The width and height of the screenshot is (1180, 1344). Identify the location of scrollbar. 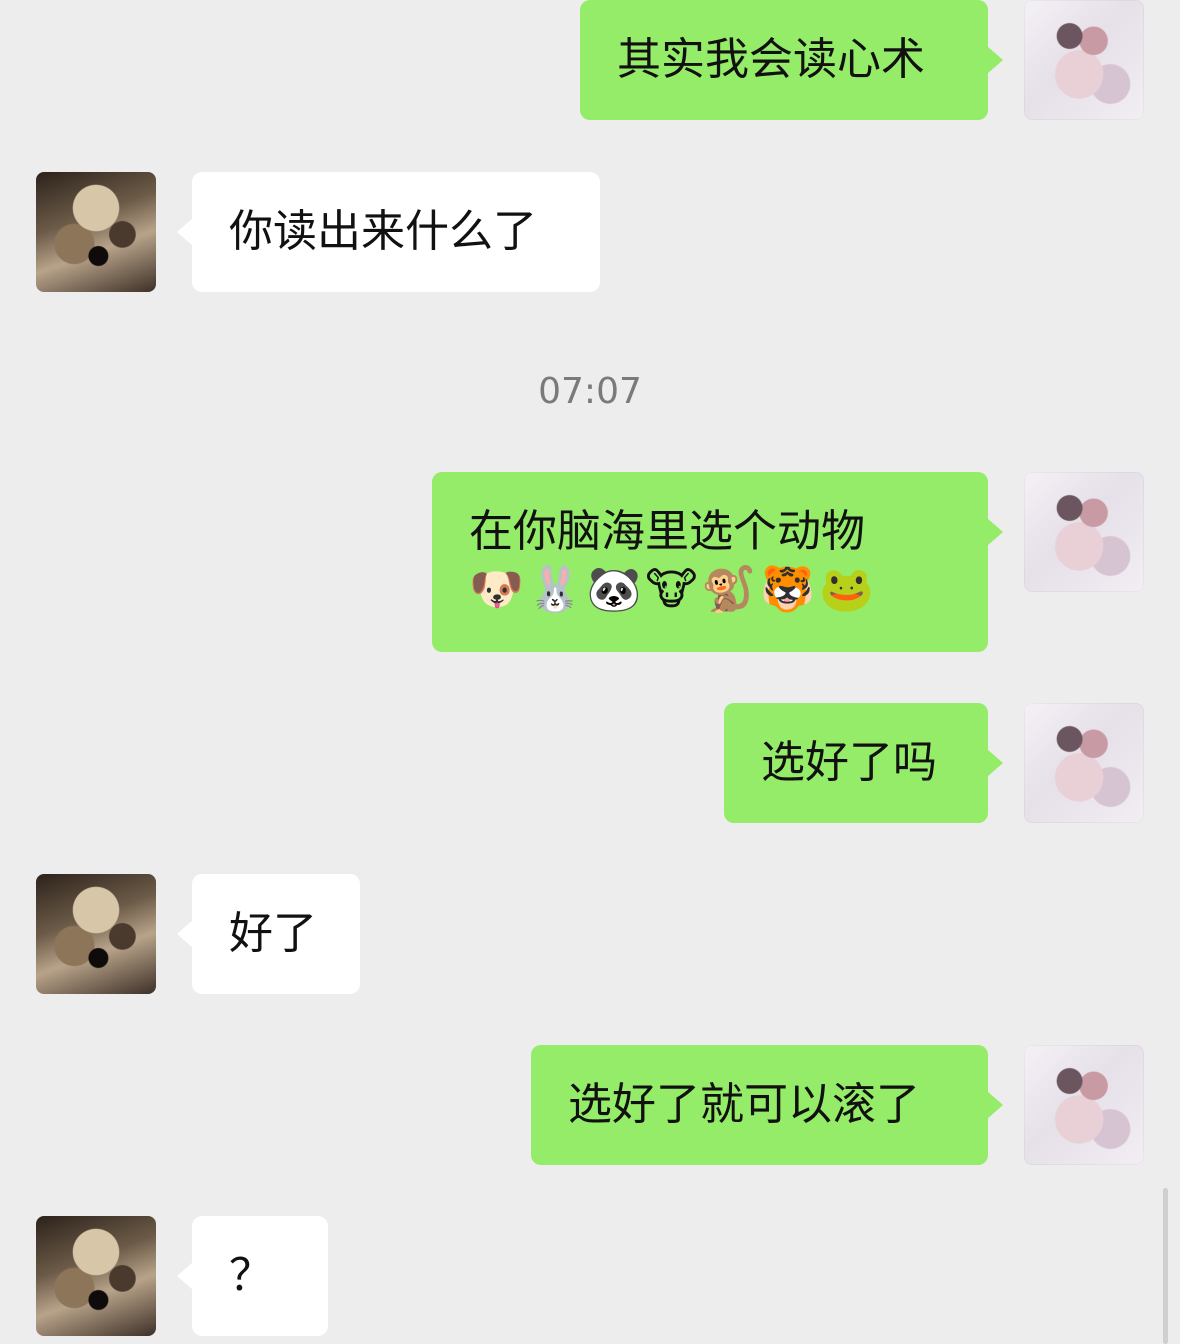
(1165, 1266).